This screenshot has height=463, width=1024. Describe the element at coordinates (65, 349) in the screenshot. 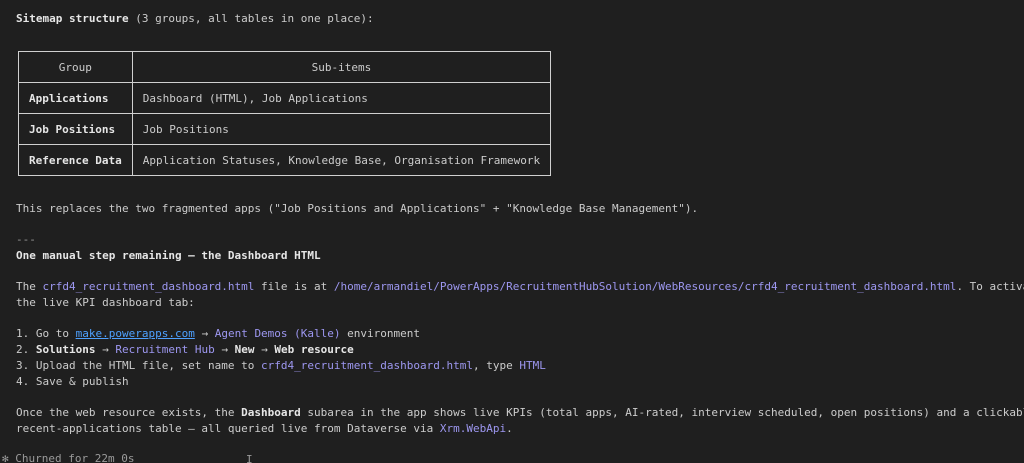

I see `solutions-label: Solutions` at that location.